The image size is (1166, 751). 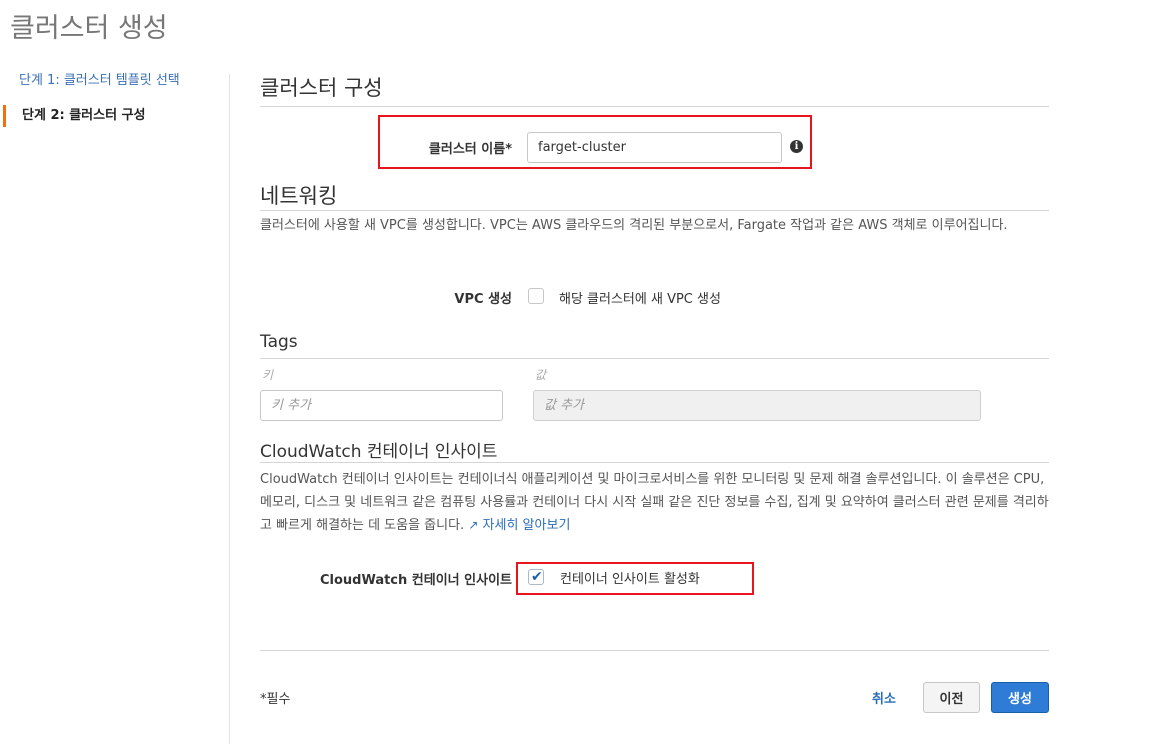 I want to click on cluster-config-heading: 클러스터 구성, so click(x=321, y=88).